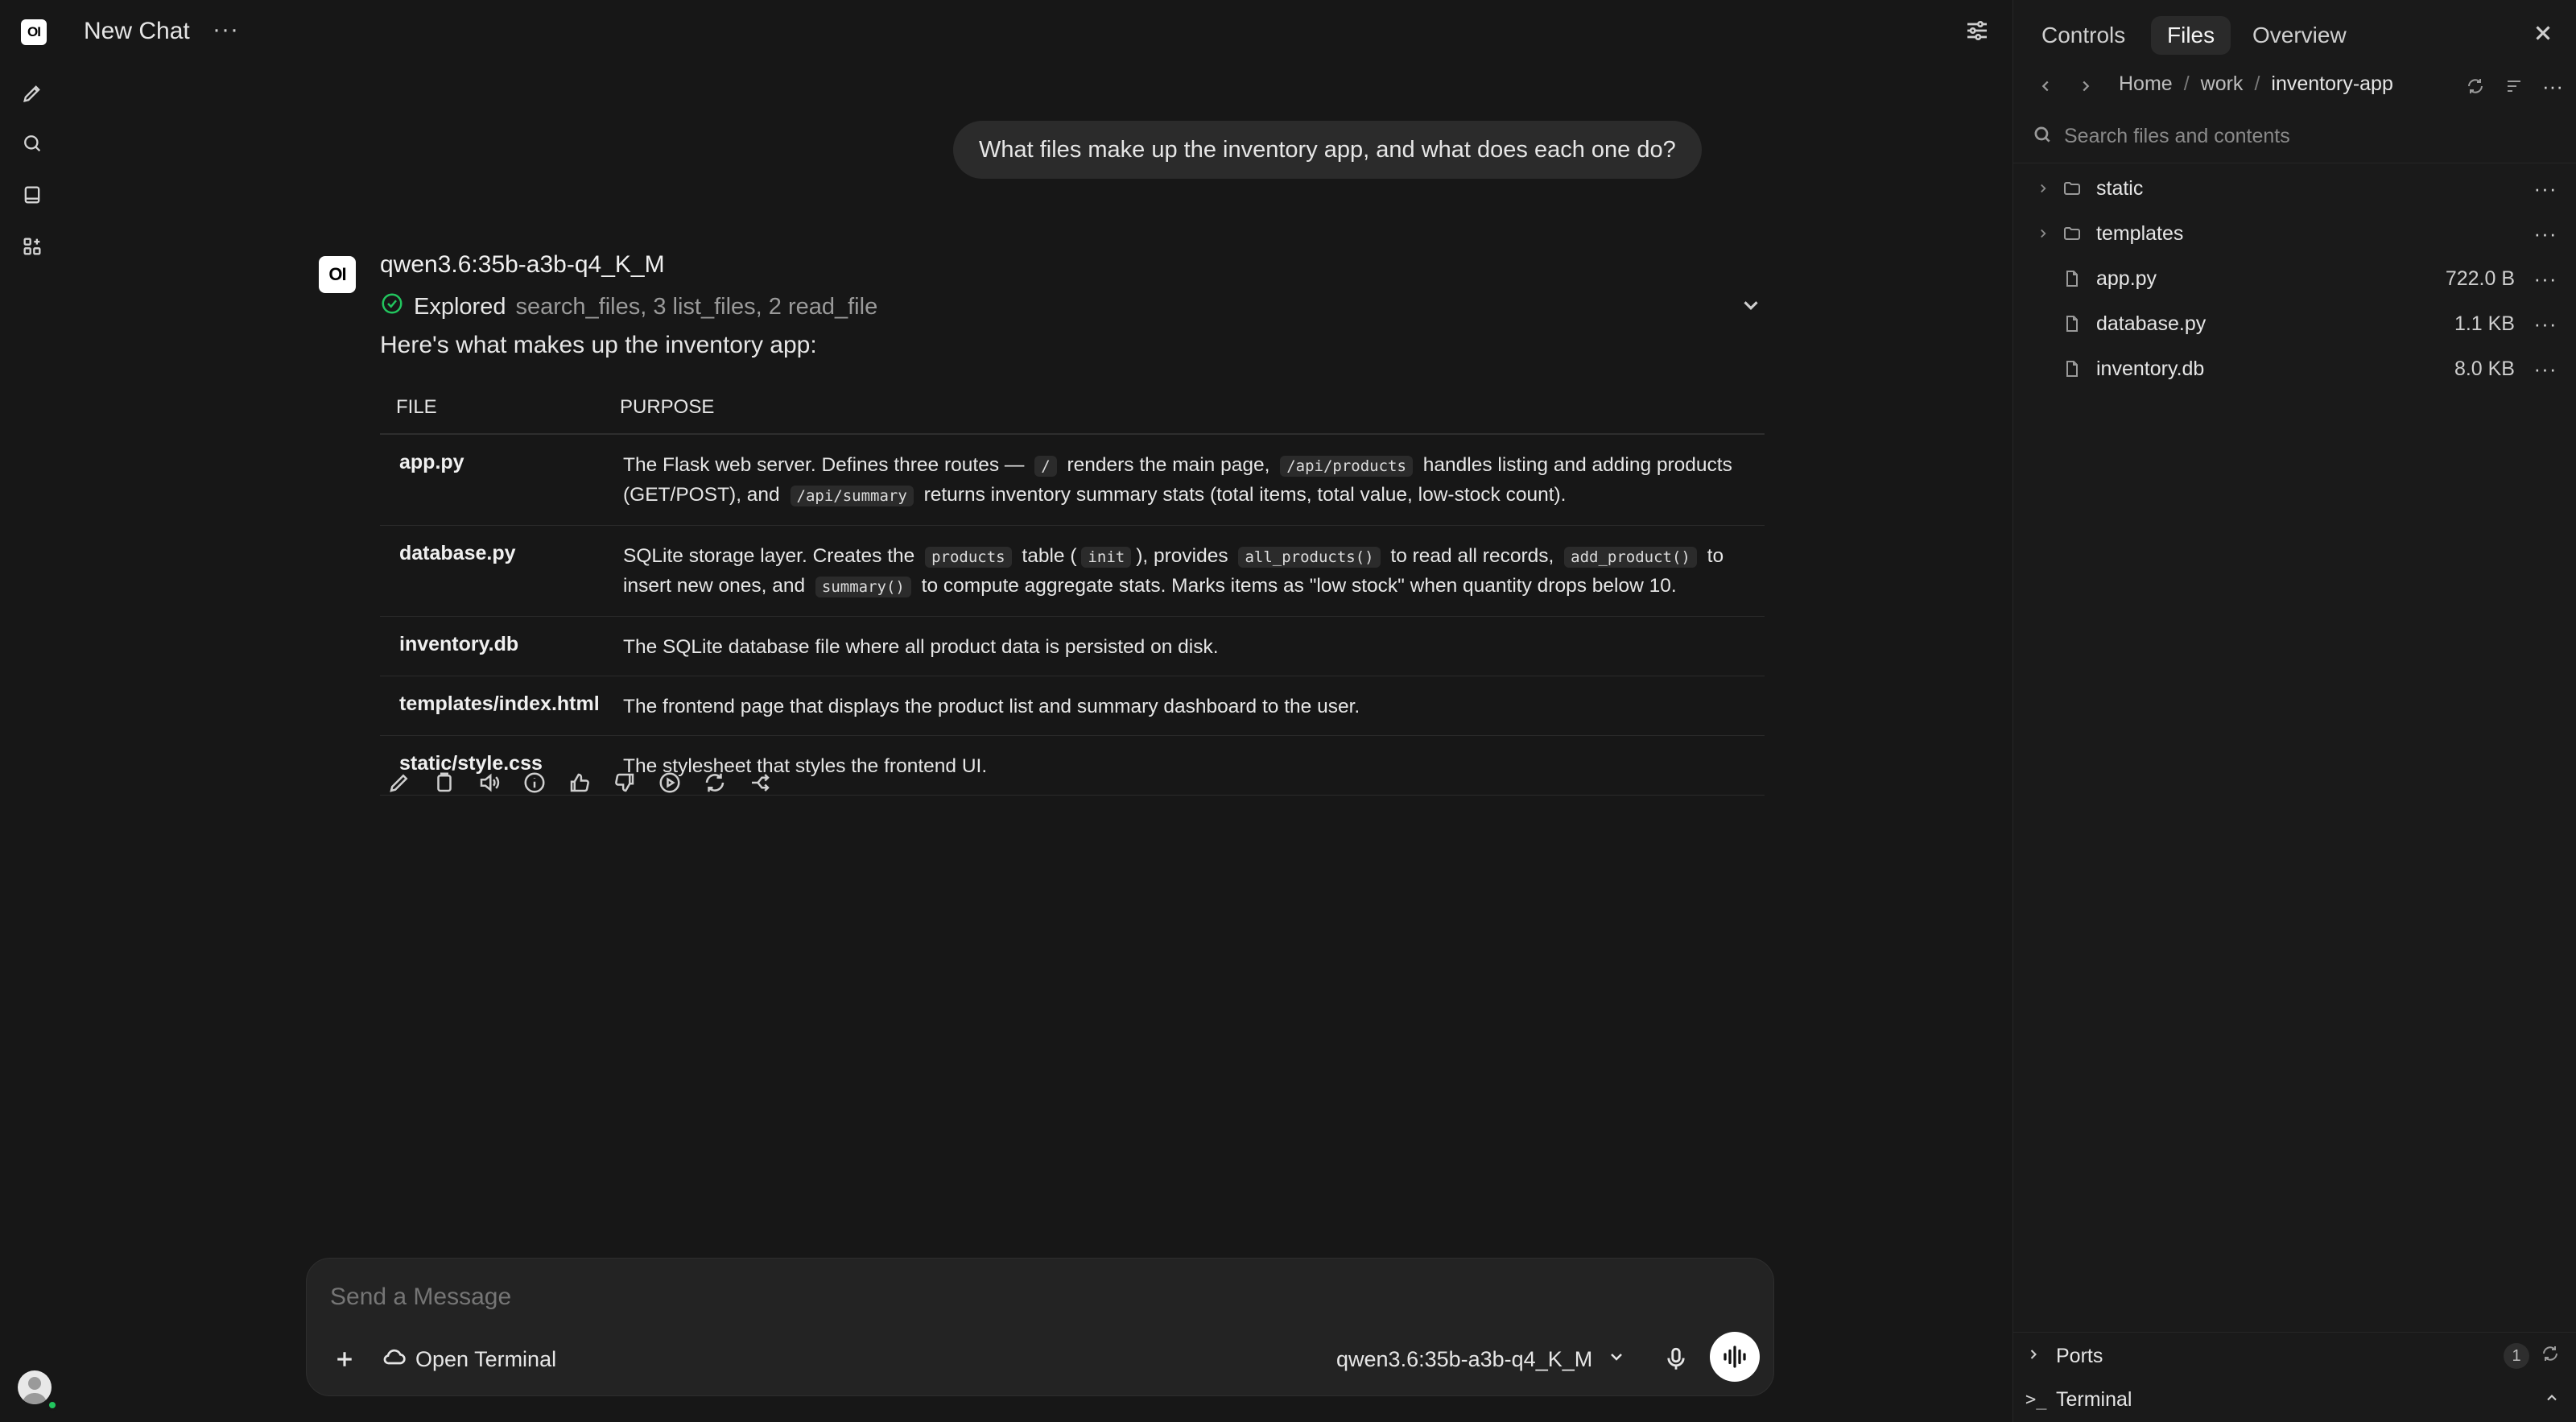 The height and width of the screenshot is (1422, 2576). Describe the element at coordinates (522, 264) in the screenshot. I see `assistant-model-name: qwen3.6:35b-a3b-q4_K_M` at that location.